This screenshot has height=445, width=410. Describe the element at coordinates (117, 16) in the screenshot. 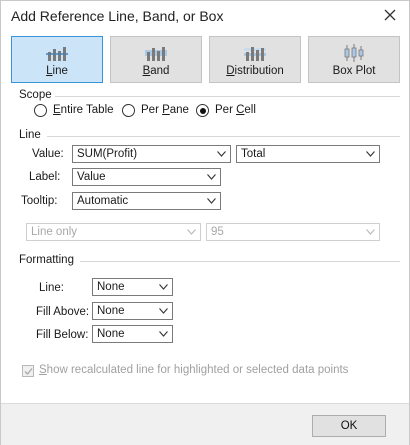

I see `dialog-title: Add Reference Line, Band, or Box` at that location.